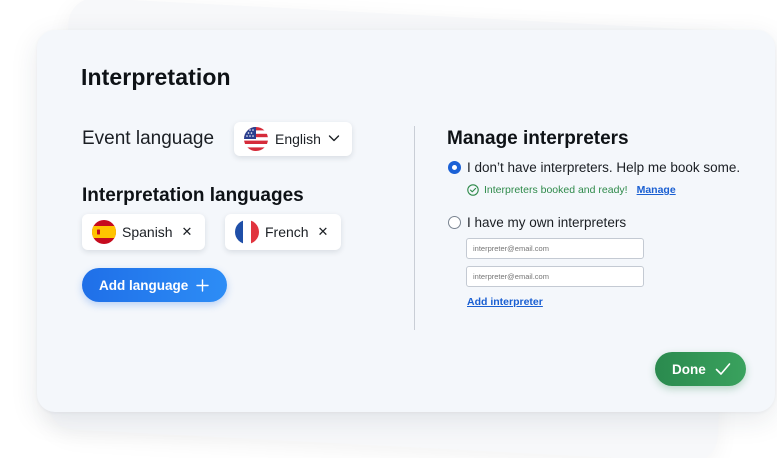 Image resolution: width=777 pixels, height=458 pixels. What do you see at coordinates (547, 222) in the screenshot?
I see `option-own-interpreters-label: I have my own interpreters` at bounding box center [547, 222].